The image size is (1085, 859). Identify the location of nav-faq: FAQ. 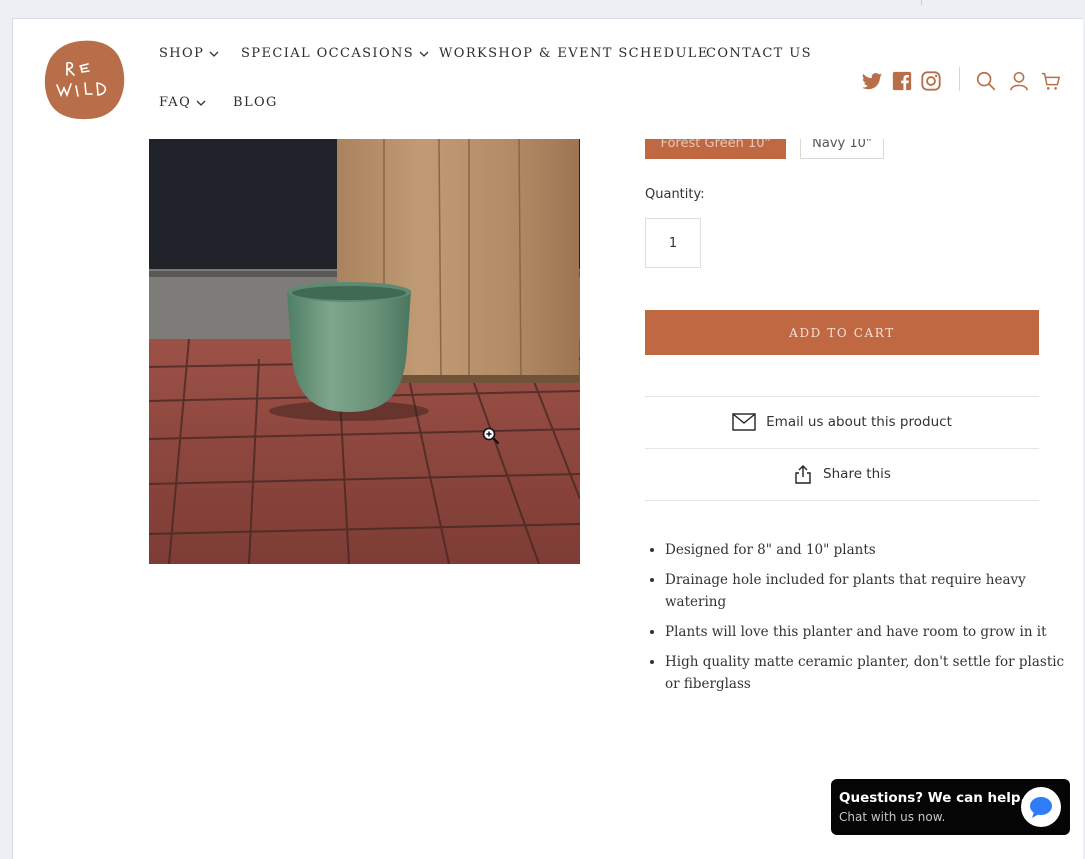
(182, 102).